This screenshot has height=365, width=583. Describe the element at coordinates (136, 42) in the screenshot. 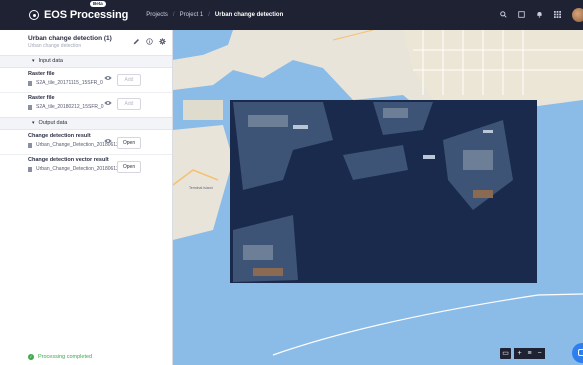

I see `edit-icon` at that location.